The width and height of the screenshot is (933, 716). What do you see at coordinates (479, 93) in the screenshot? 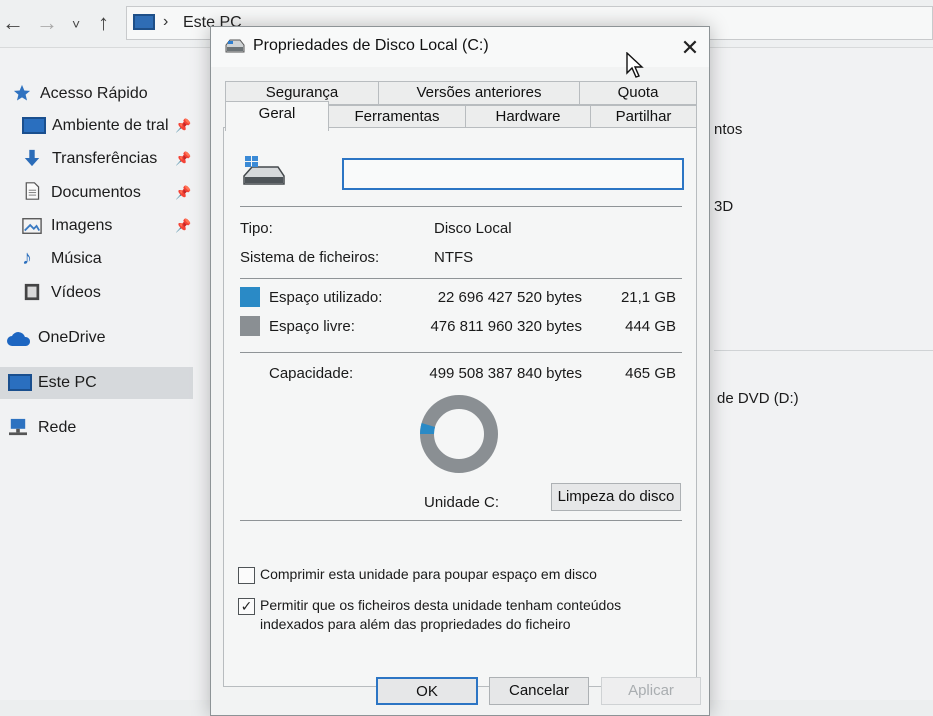
I see `tab-versoes-anteriores: Versões anteriores` at bounding box center [479, 93].